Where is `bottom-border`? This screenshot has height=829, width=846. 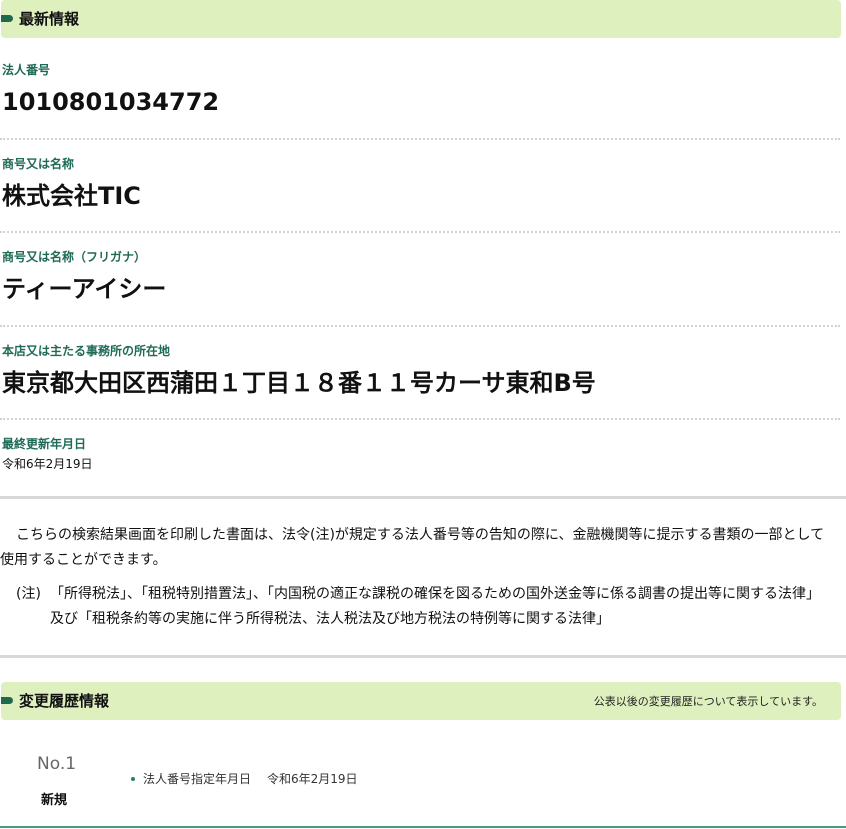
bottom-border is located at coordinates (423, 827).